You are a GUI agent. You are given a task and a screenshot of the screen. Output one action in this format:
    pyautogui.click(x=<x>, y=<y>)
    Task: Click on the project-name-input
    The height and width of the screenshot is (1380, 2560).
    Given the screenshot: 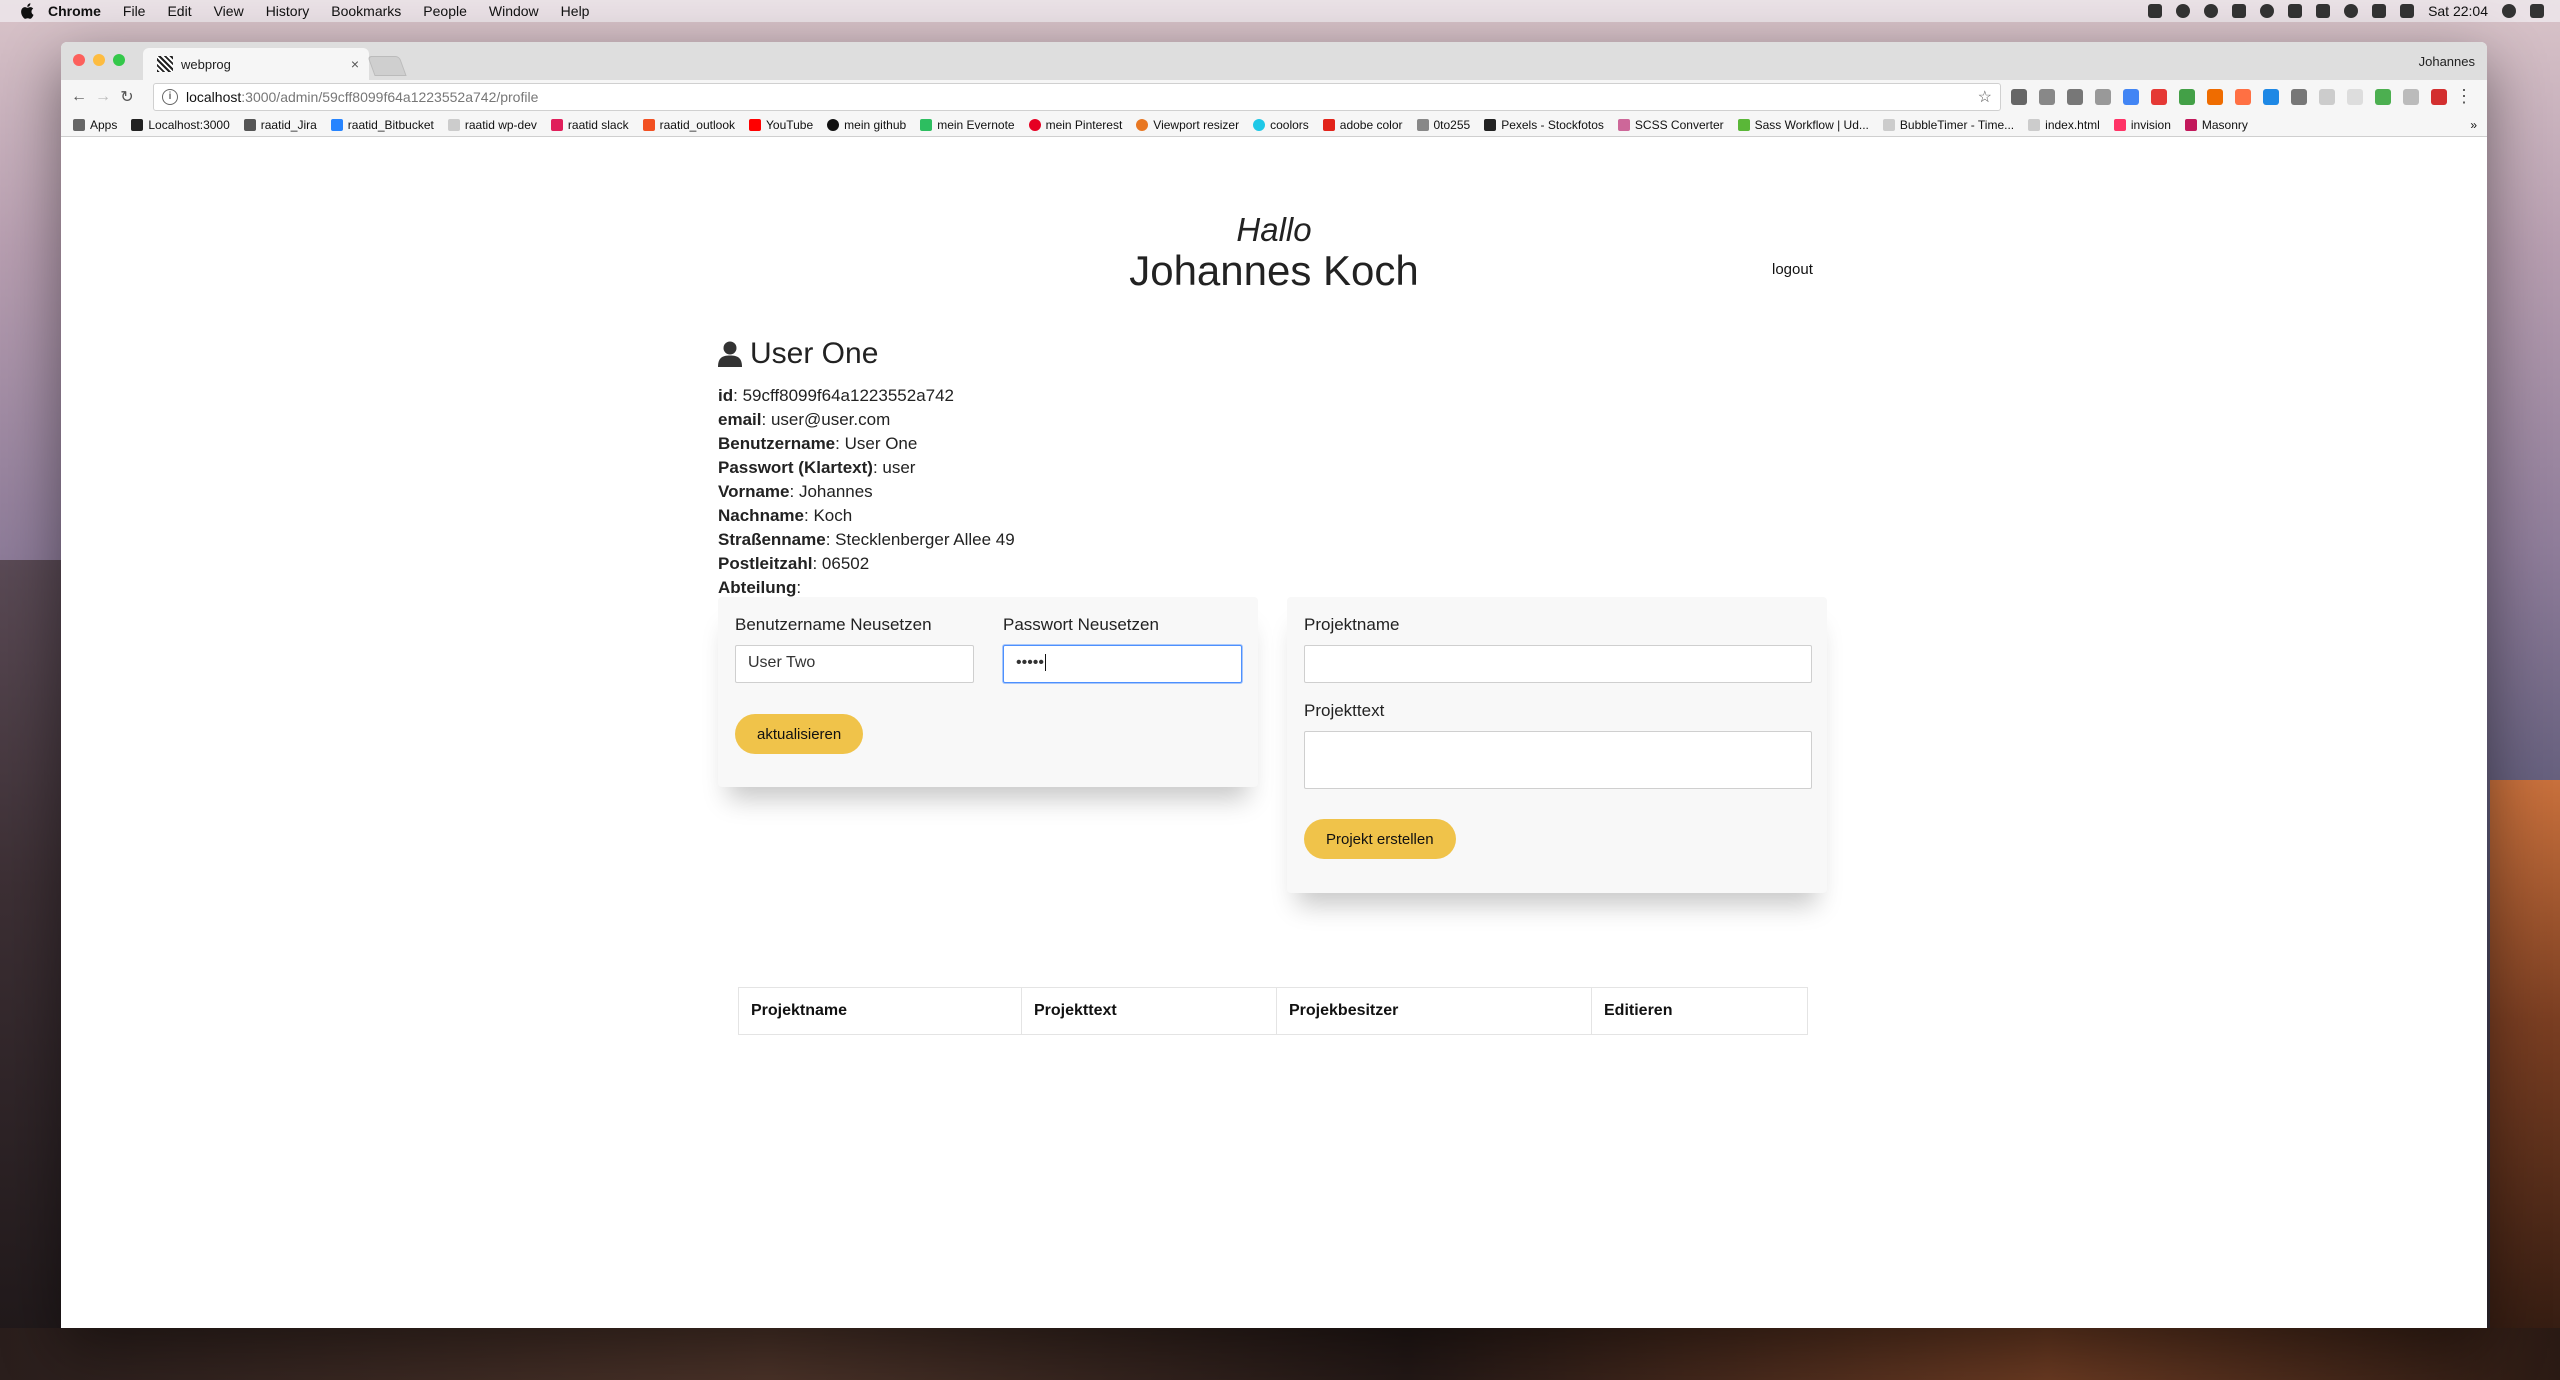 What is the action you would take?
    pyautogui.click(x=1558, y=664)
    